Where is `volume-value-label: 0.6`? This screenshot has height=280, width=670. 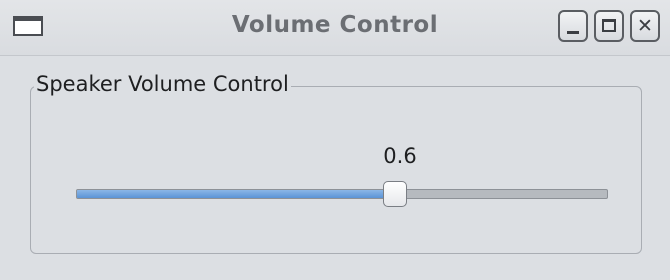 volume-value-label: 0.6 is located at coordinates (400, 156).